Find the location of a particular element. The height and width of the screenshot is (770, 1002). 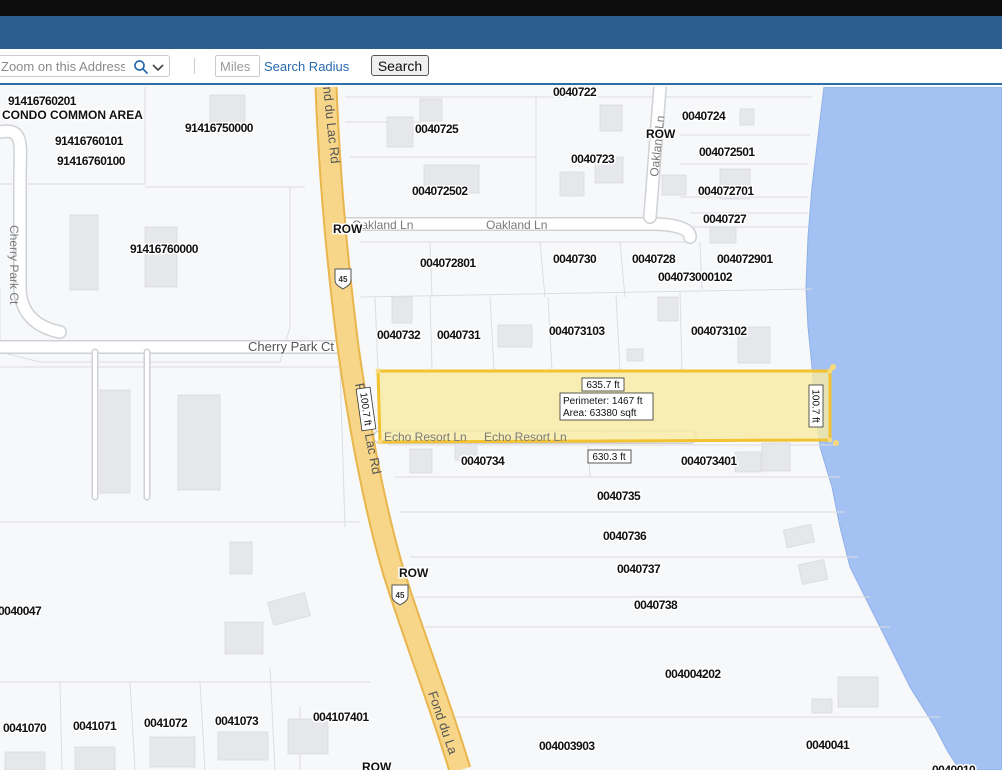

miles-input is located at coordinates (237, 66).